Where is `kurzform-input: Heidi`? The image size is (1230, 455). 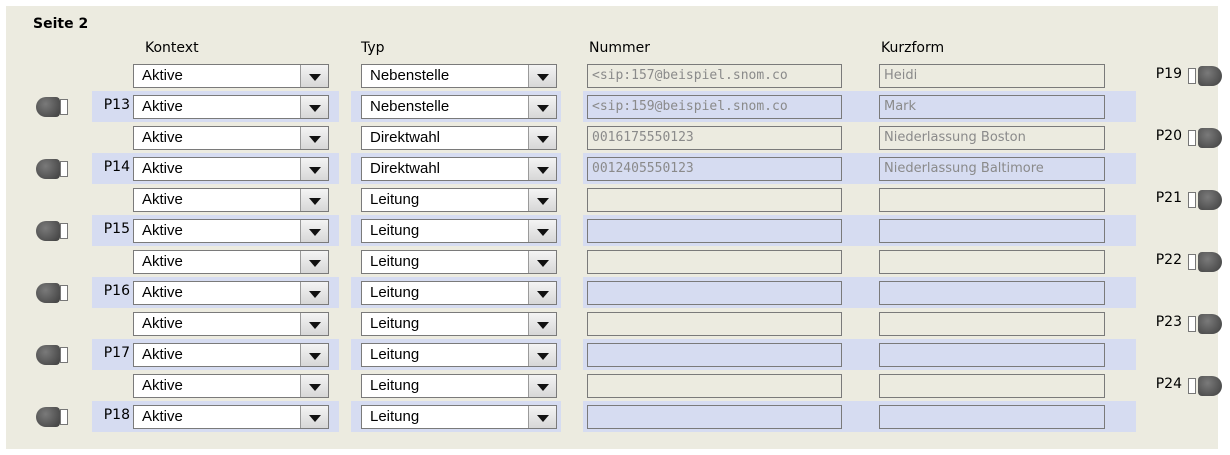 kurzform-input: Heidi is located at coordinates (992, 76).